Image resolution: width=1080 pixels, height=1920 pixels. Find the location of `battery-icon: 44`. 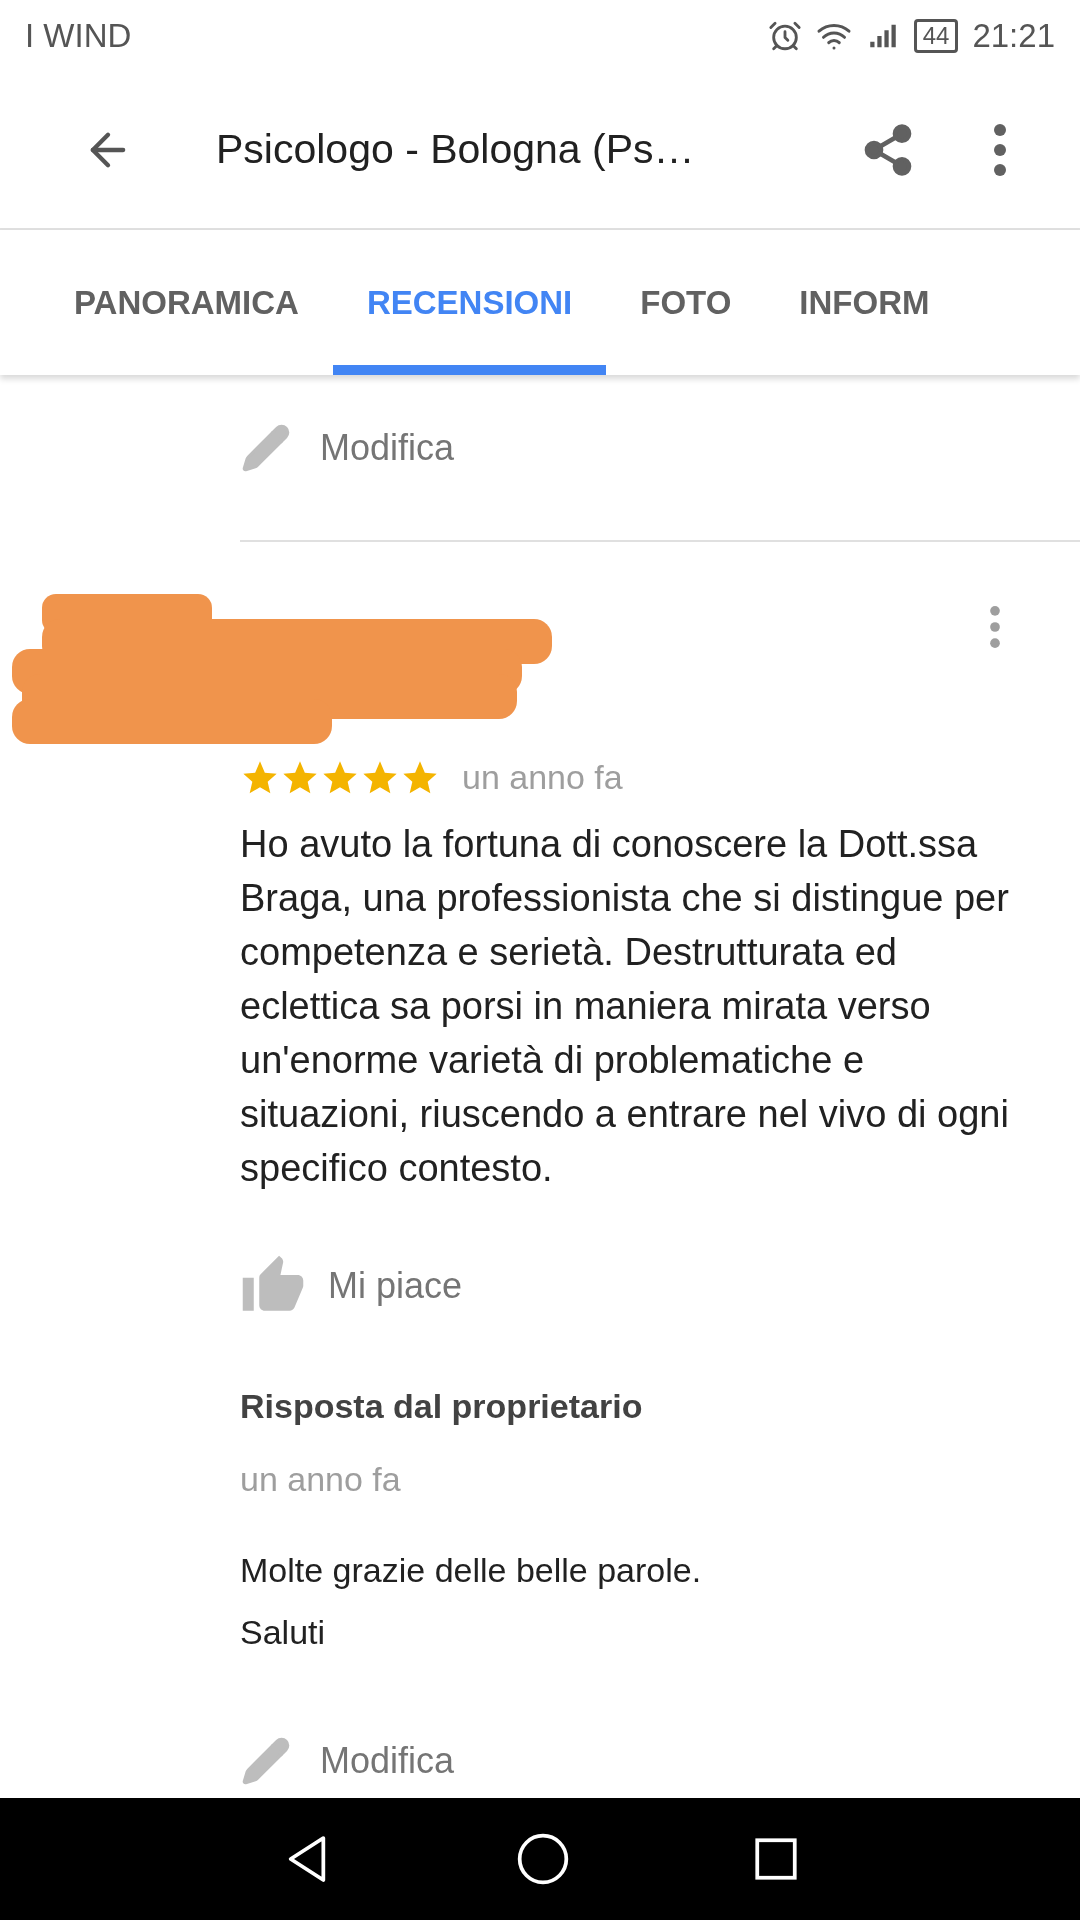

battery-icon: 44 is located at coordinates (936, 35).